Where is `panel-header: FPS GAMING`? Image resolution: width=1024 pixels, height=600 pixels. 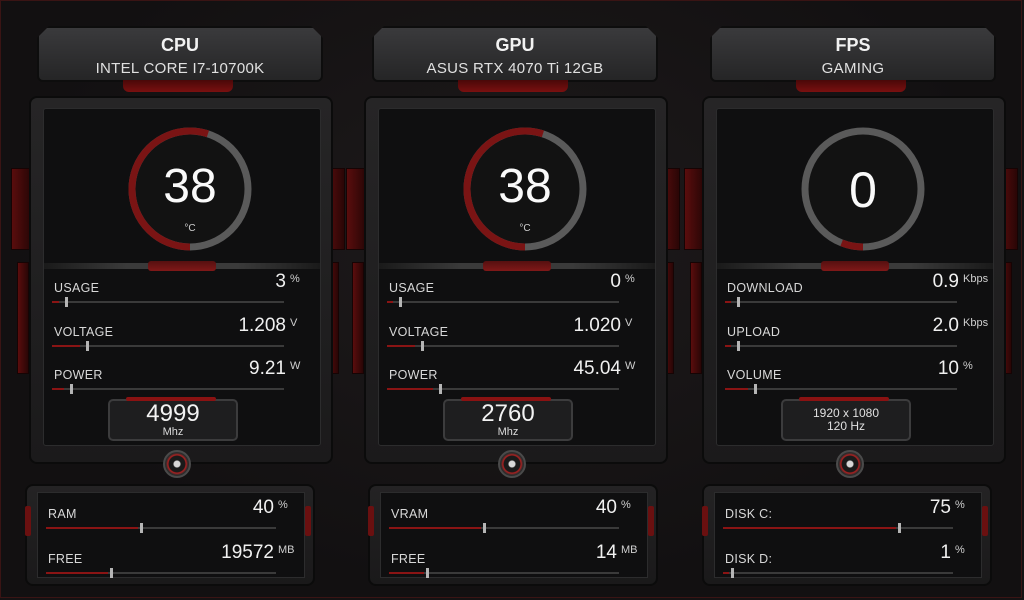 panel-header: FPS GAMING is located at coordinates (853, 54).